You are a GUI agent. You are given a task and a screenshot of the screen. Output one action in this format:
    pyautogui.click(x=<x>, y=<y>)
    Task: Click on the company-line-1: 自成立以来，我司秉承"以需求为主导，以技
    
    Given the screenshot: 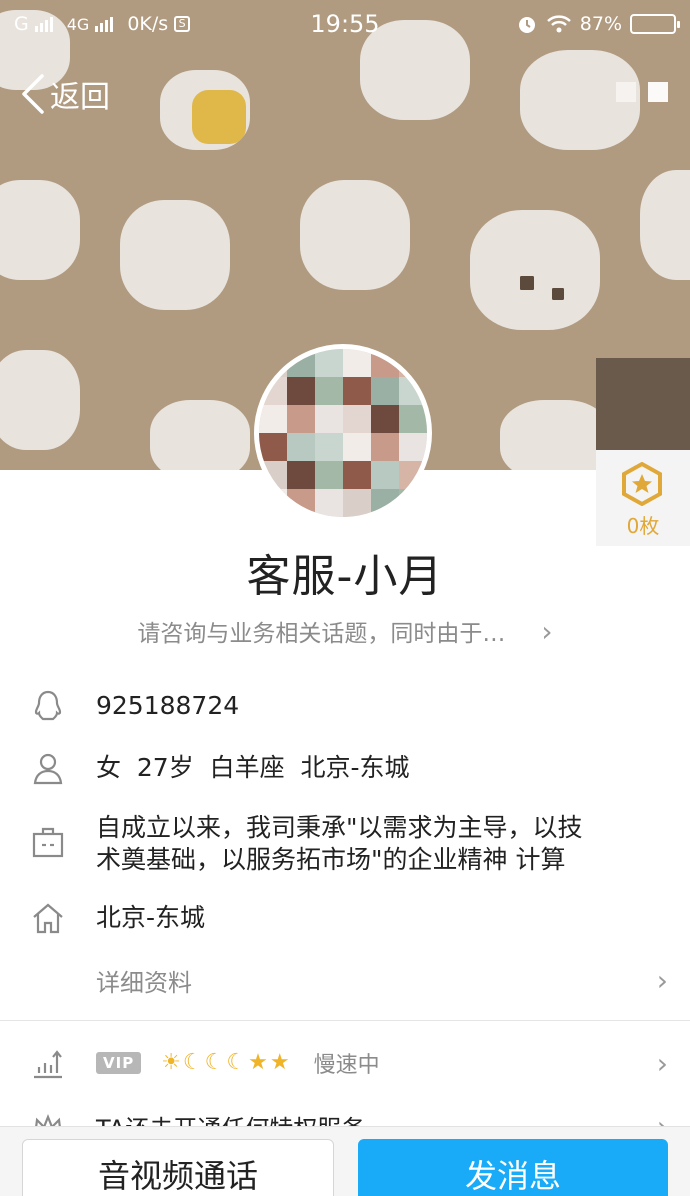 What is the action you would take?
    pyautogui.click(x=339, y=827)
    